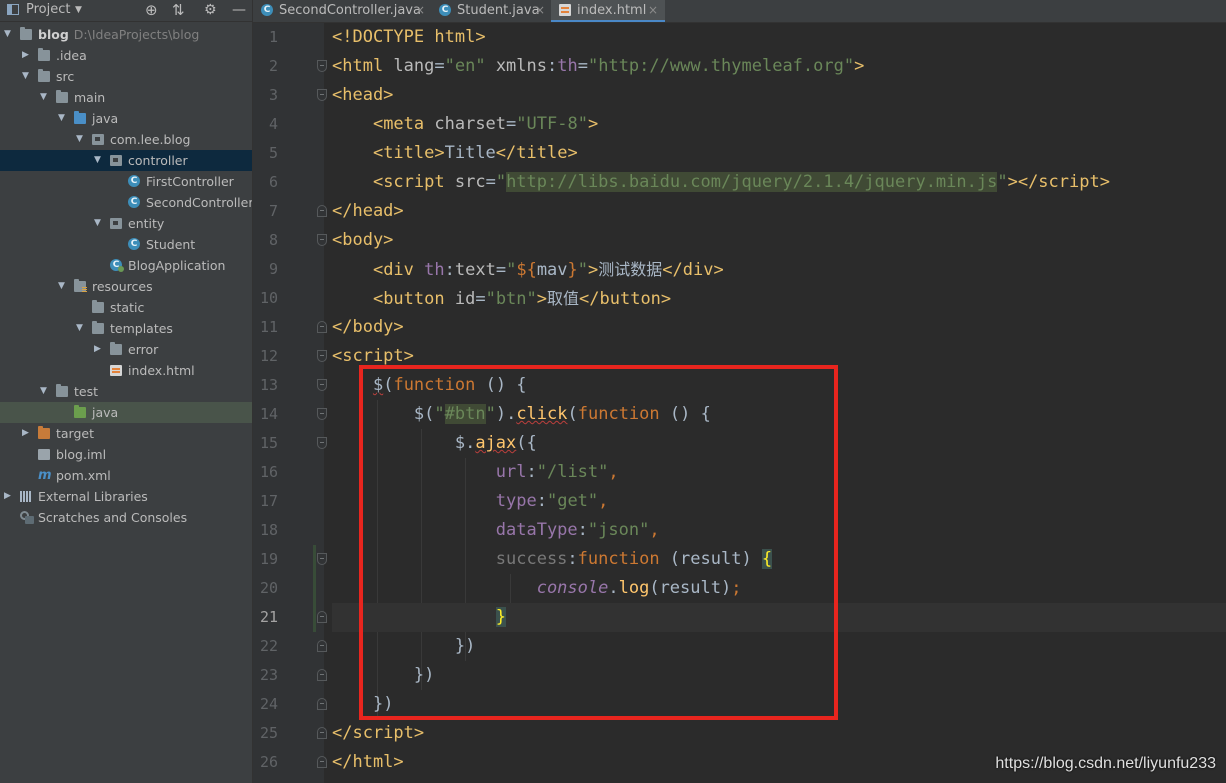  What do you see at coordinates (126, 328) in the screenshot?
I see `tree-item-templates: ▼ templates` at bounding box center [126, 328].